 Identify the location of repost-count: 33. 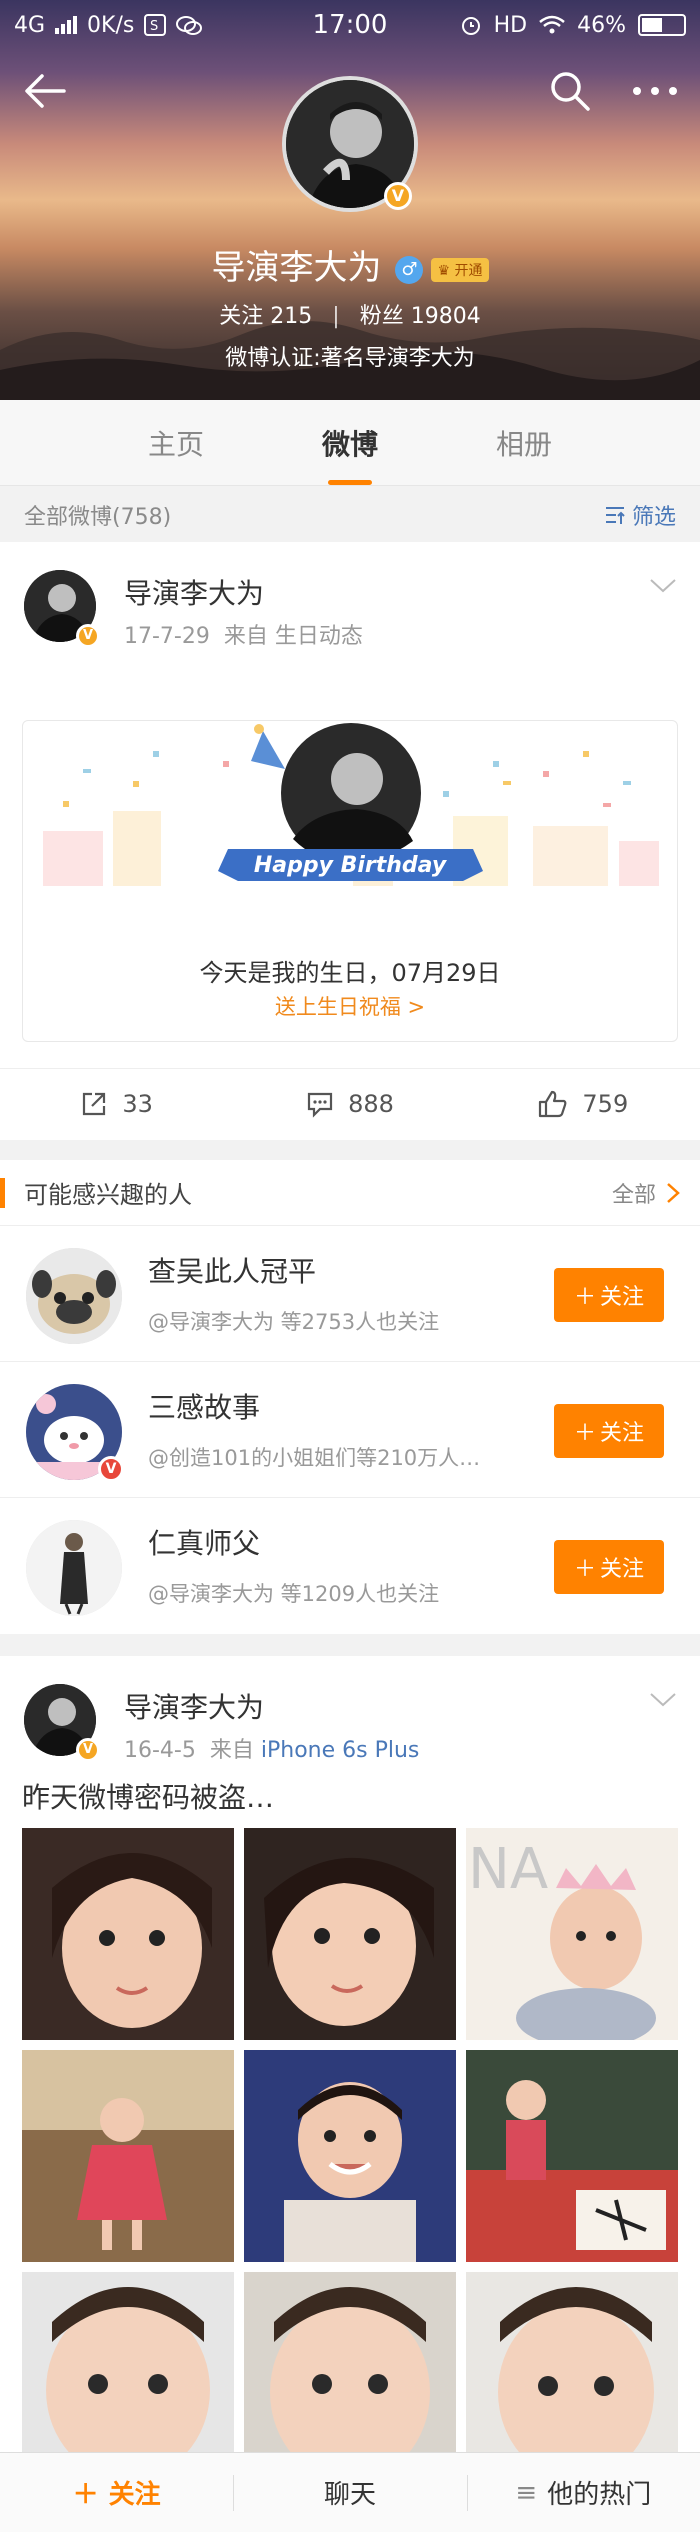
(137, 1103).